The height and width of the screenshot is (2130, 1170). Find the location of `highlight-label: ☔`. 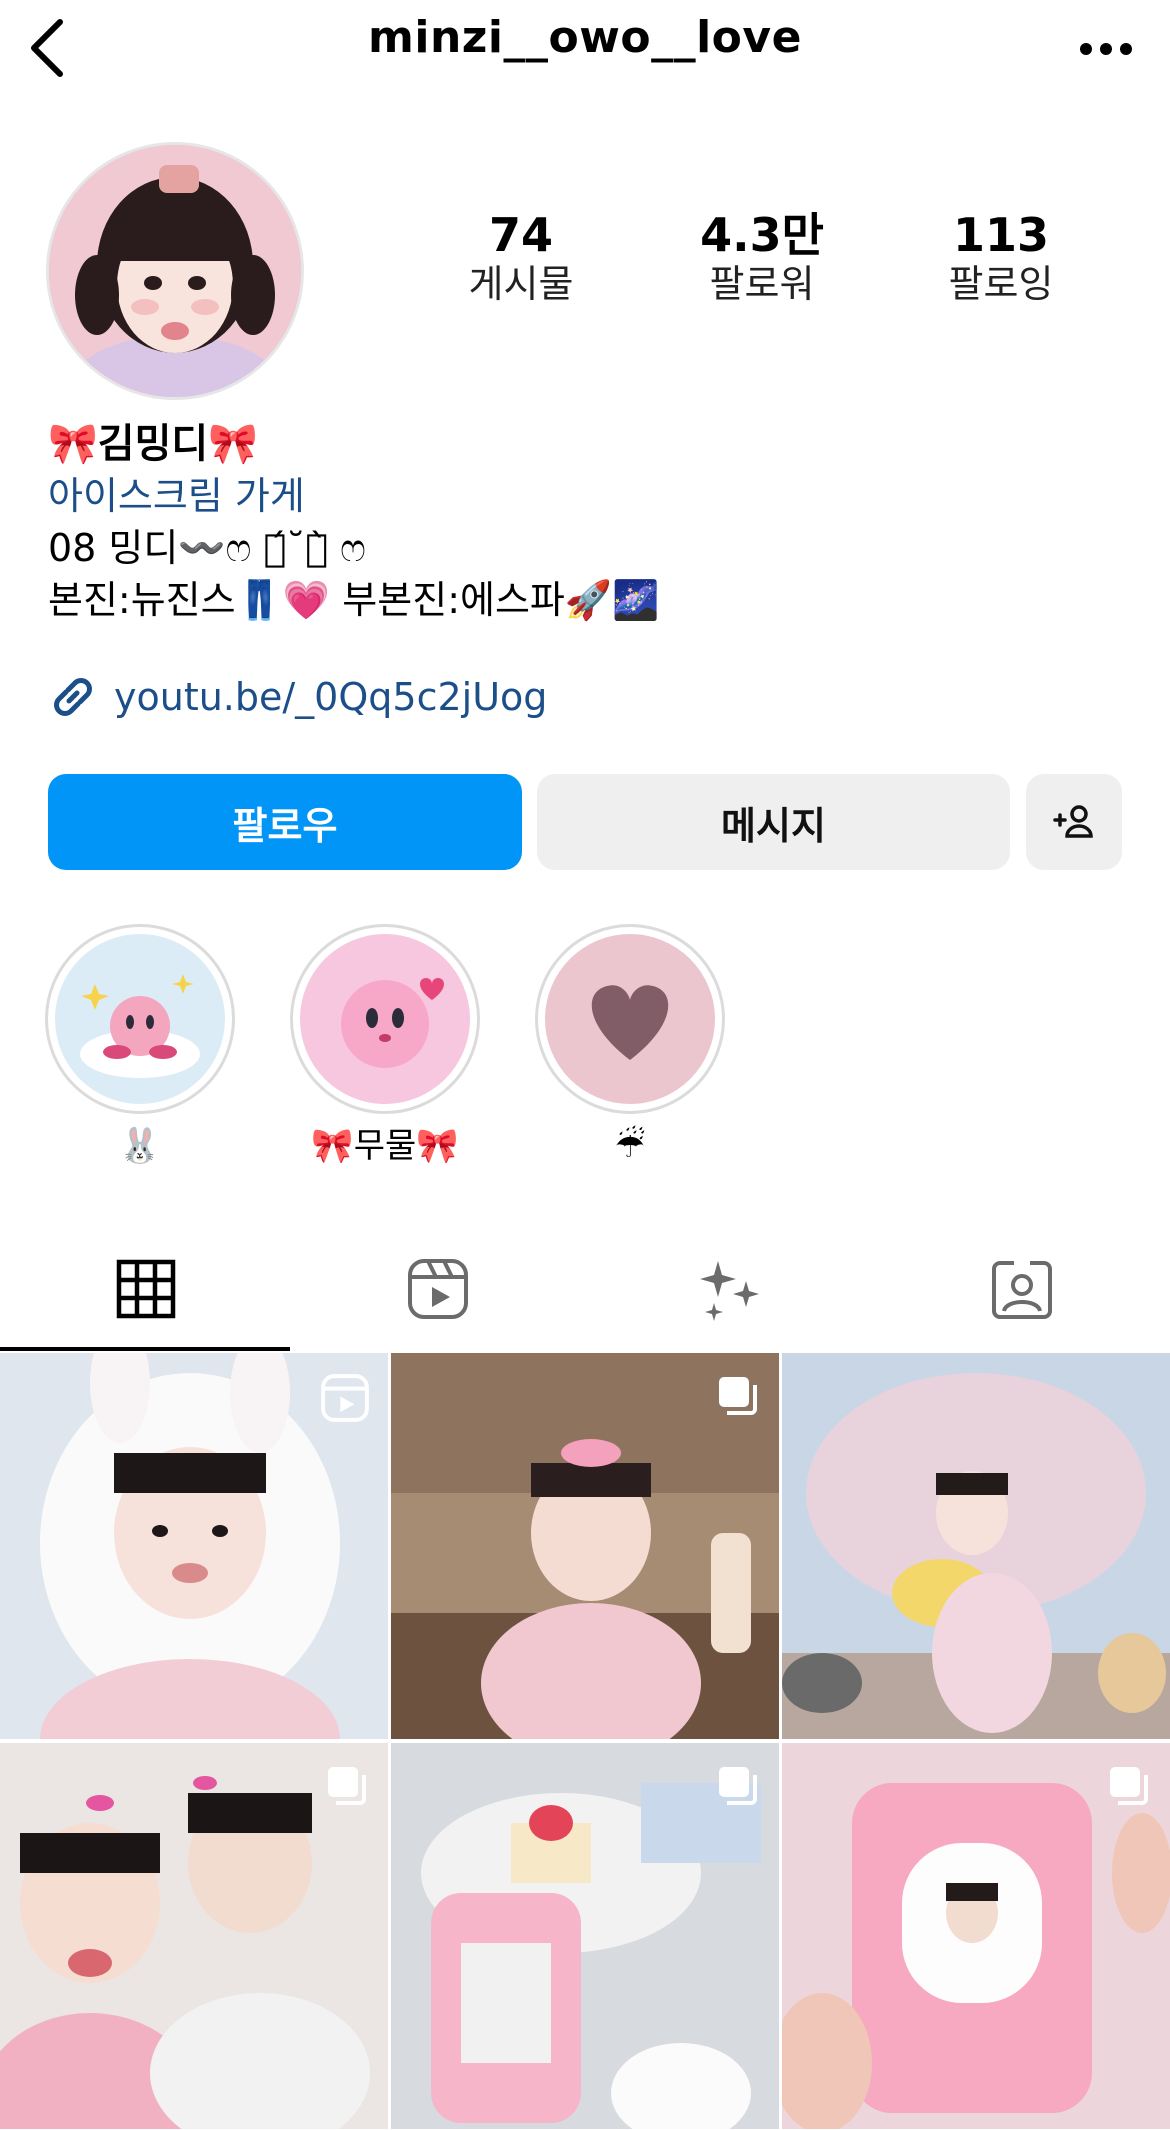

highlight-label: ☔ is located at coordinates (630, 1146).